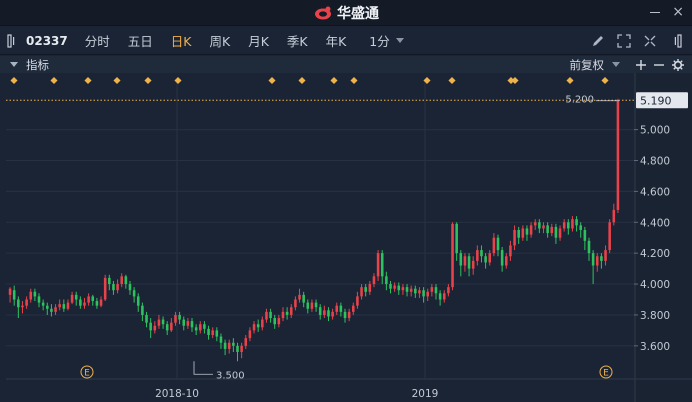 The height and width of the screenshot is (402, 692). Describe the element at coordinates (97, 41) in the screenshot. I see `tab-intraday: 分时` at that location.